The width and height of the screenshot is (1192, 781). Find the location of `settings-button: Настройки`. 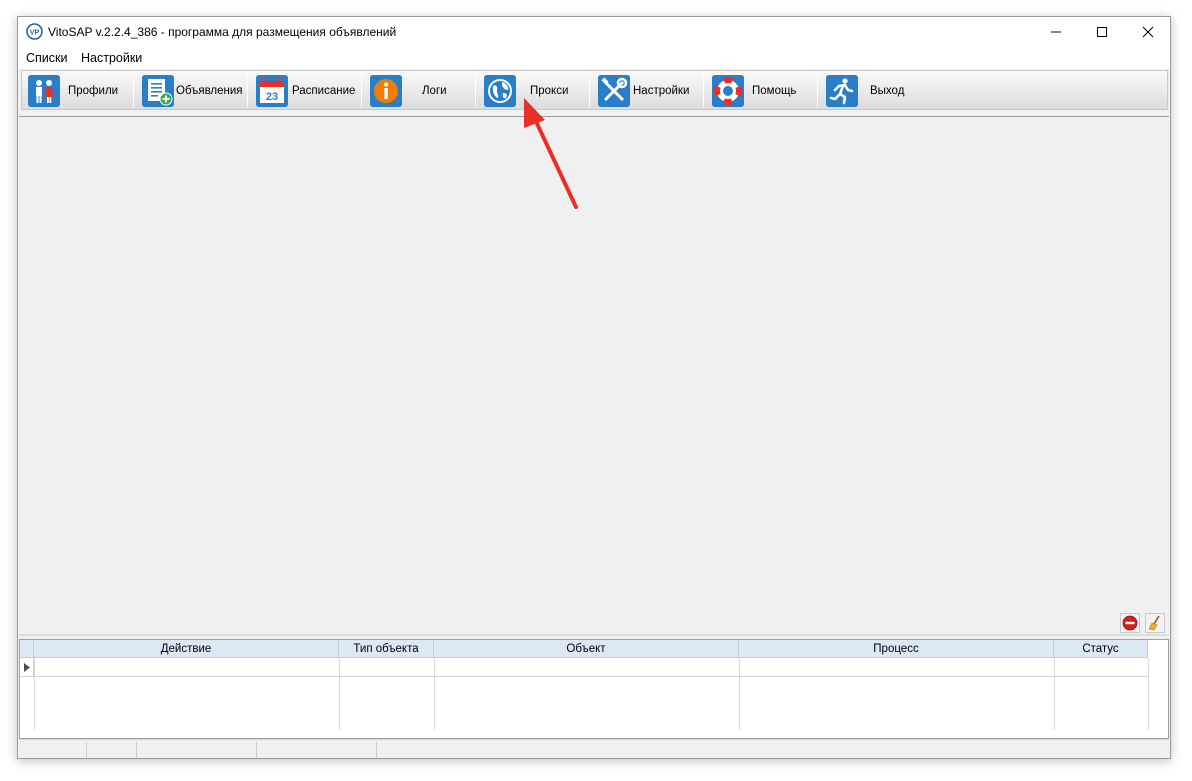

settings-button: Настройки is located at coordinates (647, 90).